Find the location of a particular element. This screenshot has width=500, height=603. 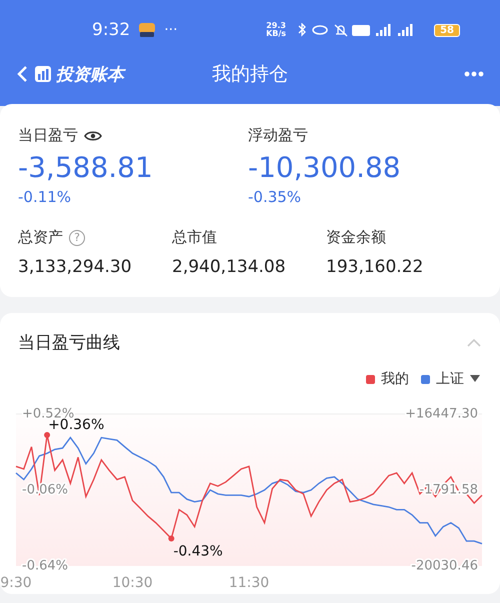

axis-label: +16447.30 is located at coordinates (441, 414).